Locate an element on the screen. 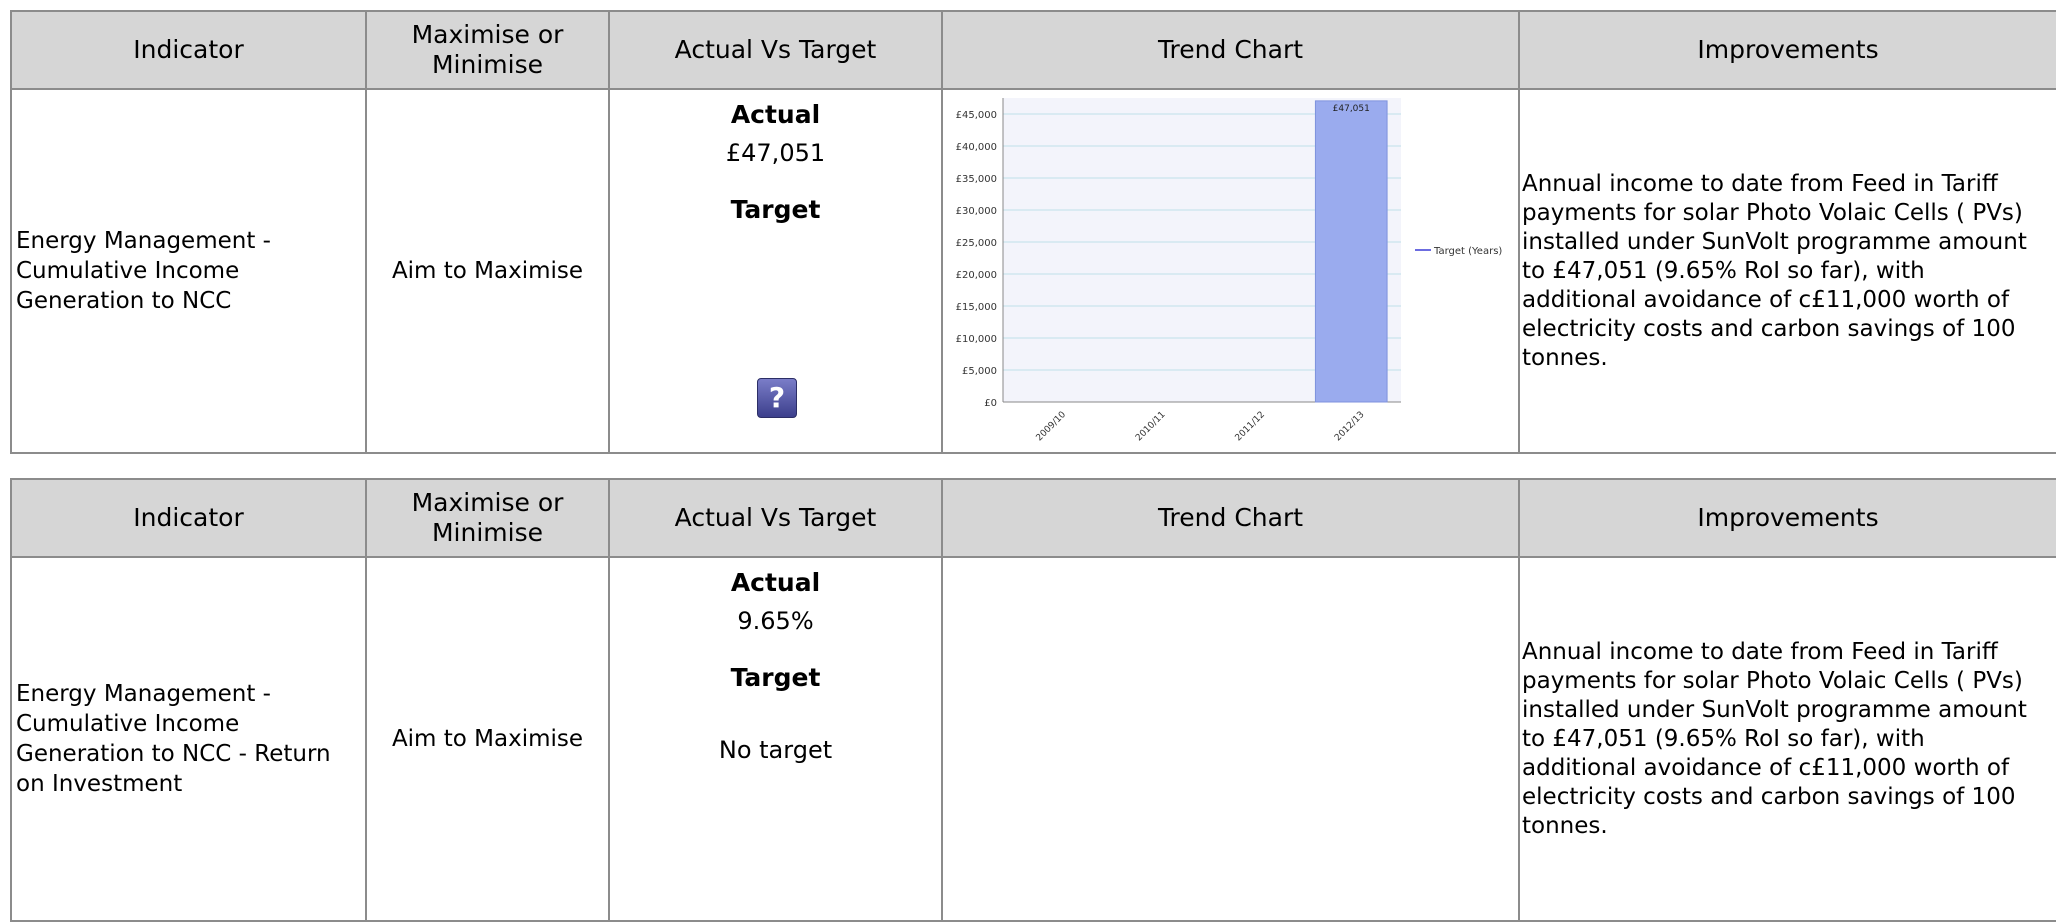  y-tick-label: £10,000 is located at coordinates (976, 339).